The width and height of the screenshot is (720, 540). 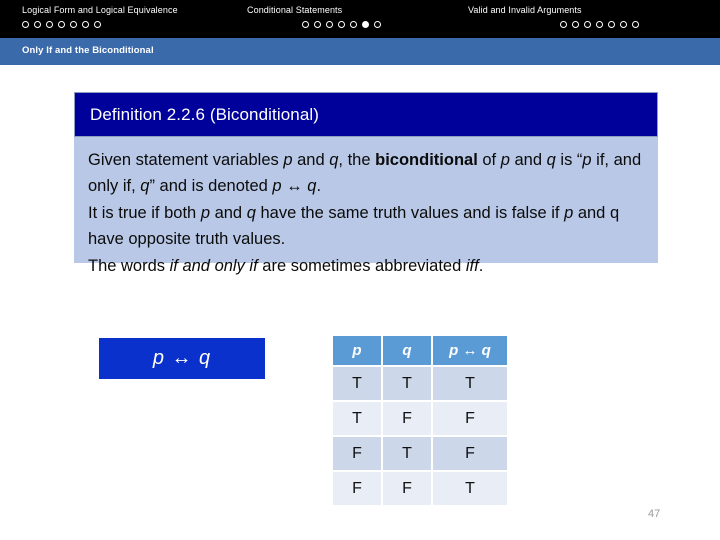 I want to click on nav-group-logical-form: Logical Form and Logical Equivalence, so click(x=100, y=19).